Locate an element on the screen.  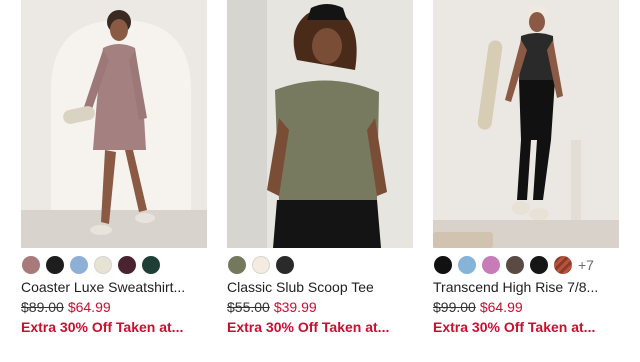
swatch-charcoal is located at coordinates (285, 265).